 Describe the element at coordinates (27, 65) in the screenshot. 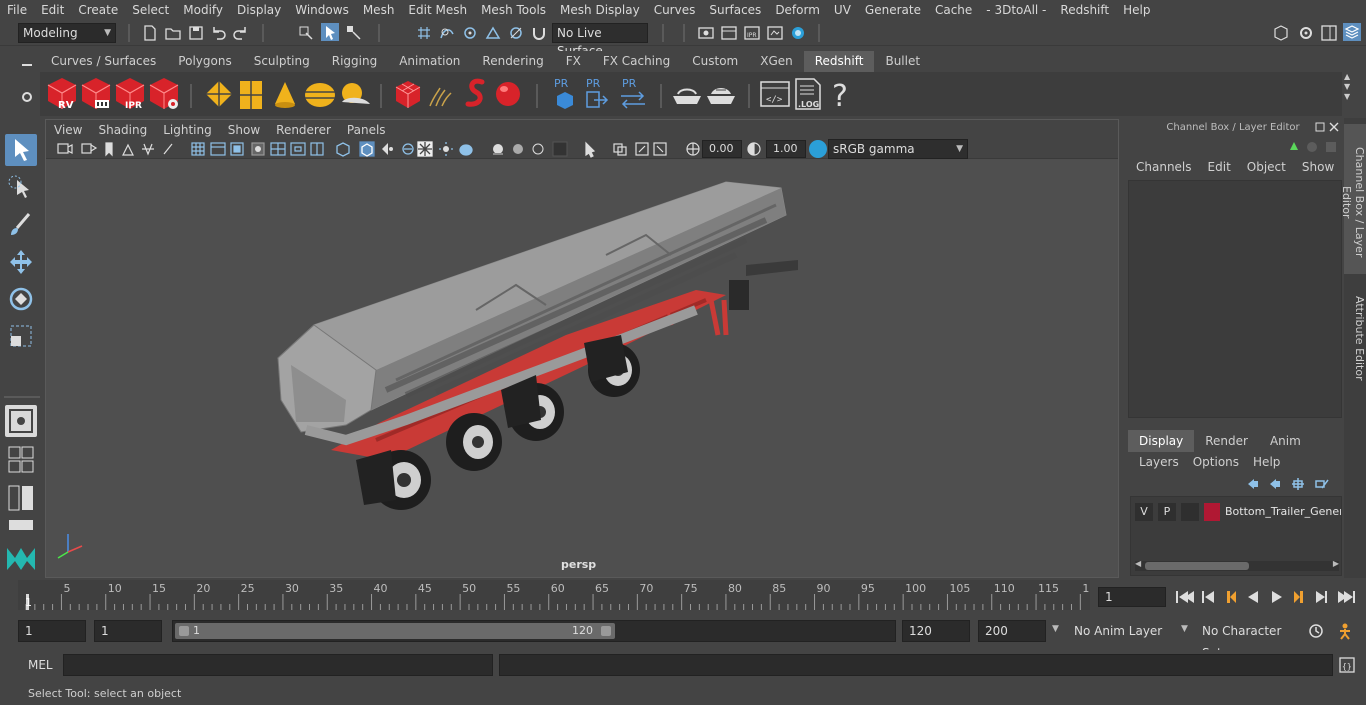

I see `shelf-menu-icon` at that location.